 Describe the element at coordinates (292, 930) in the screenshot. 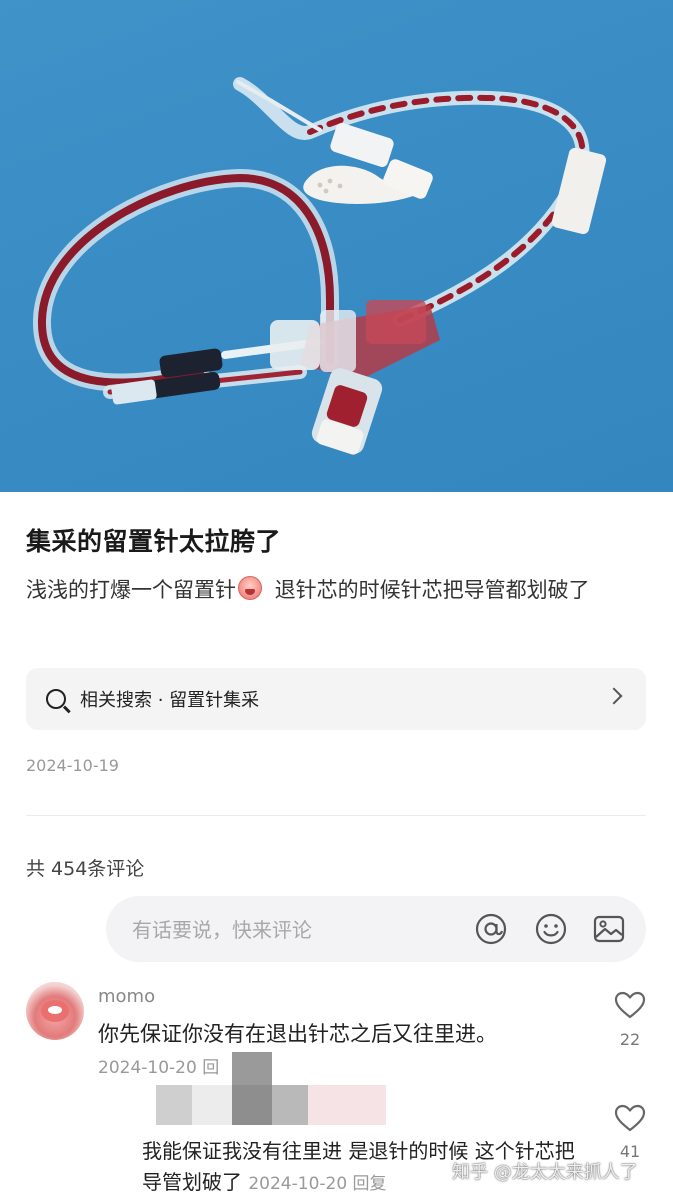

I see `comment-input` at that location.